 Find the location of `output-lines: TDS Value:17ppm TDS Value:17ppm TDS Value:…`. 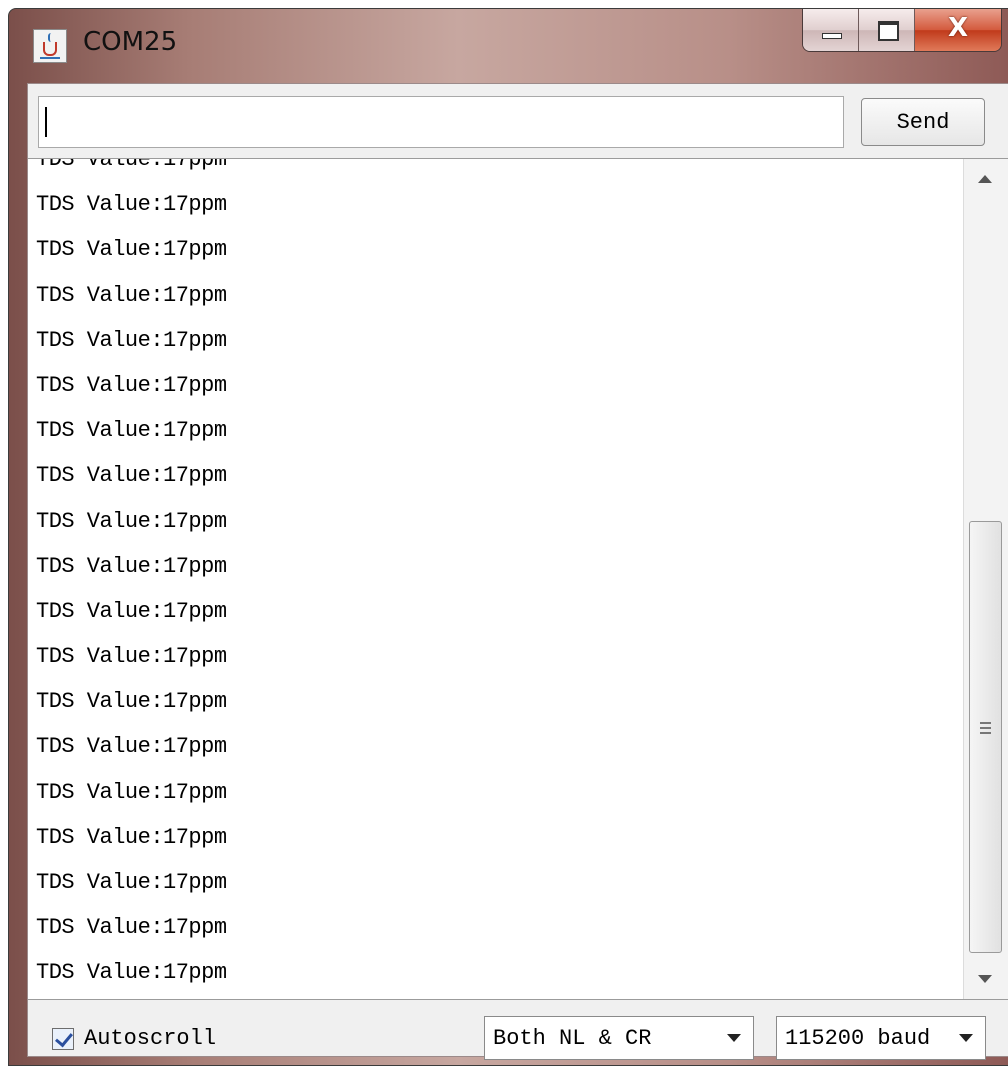

output-lines: TDS Value:17ppm TDS Value:17ppm TDS Value:… is located at coordinates (131, 577).